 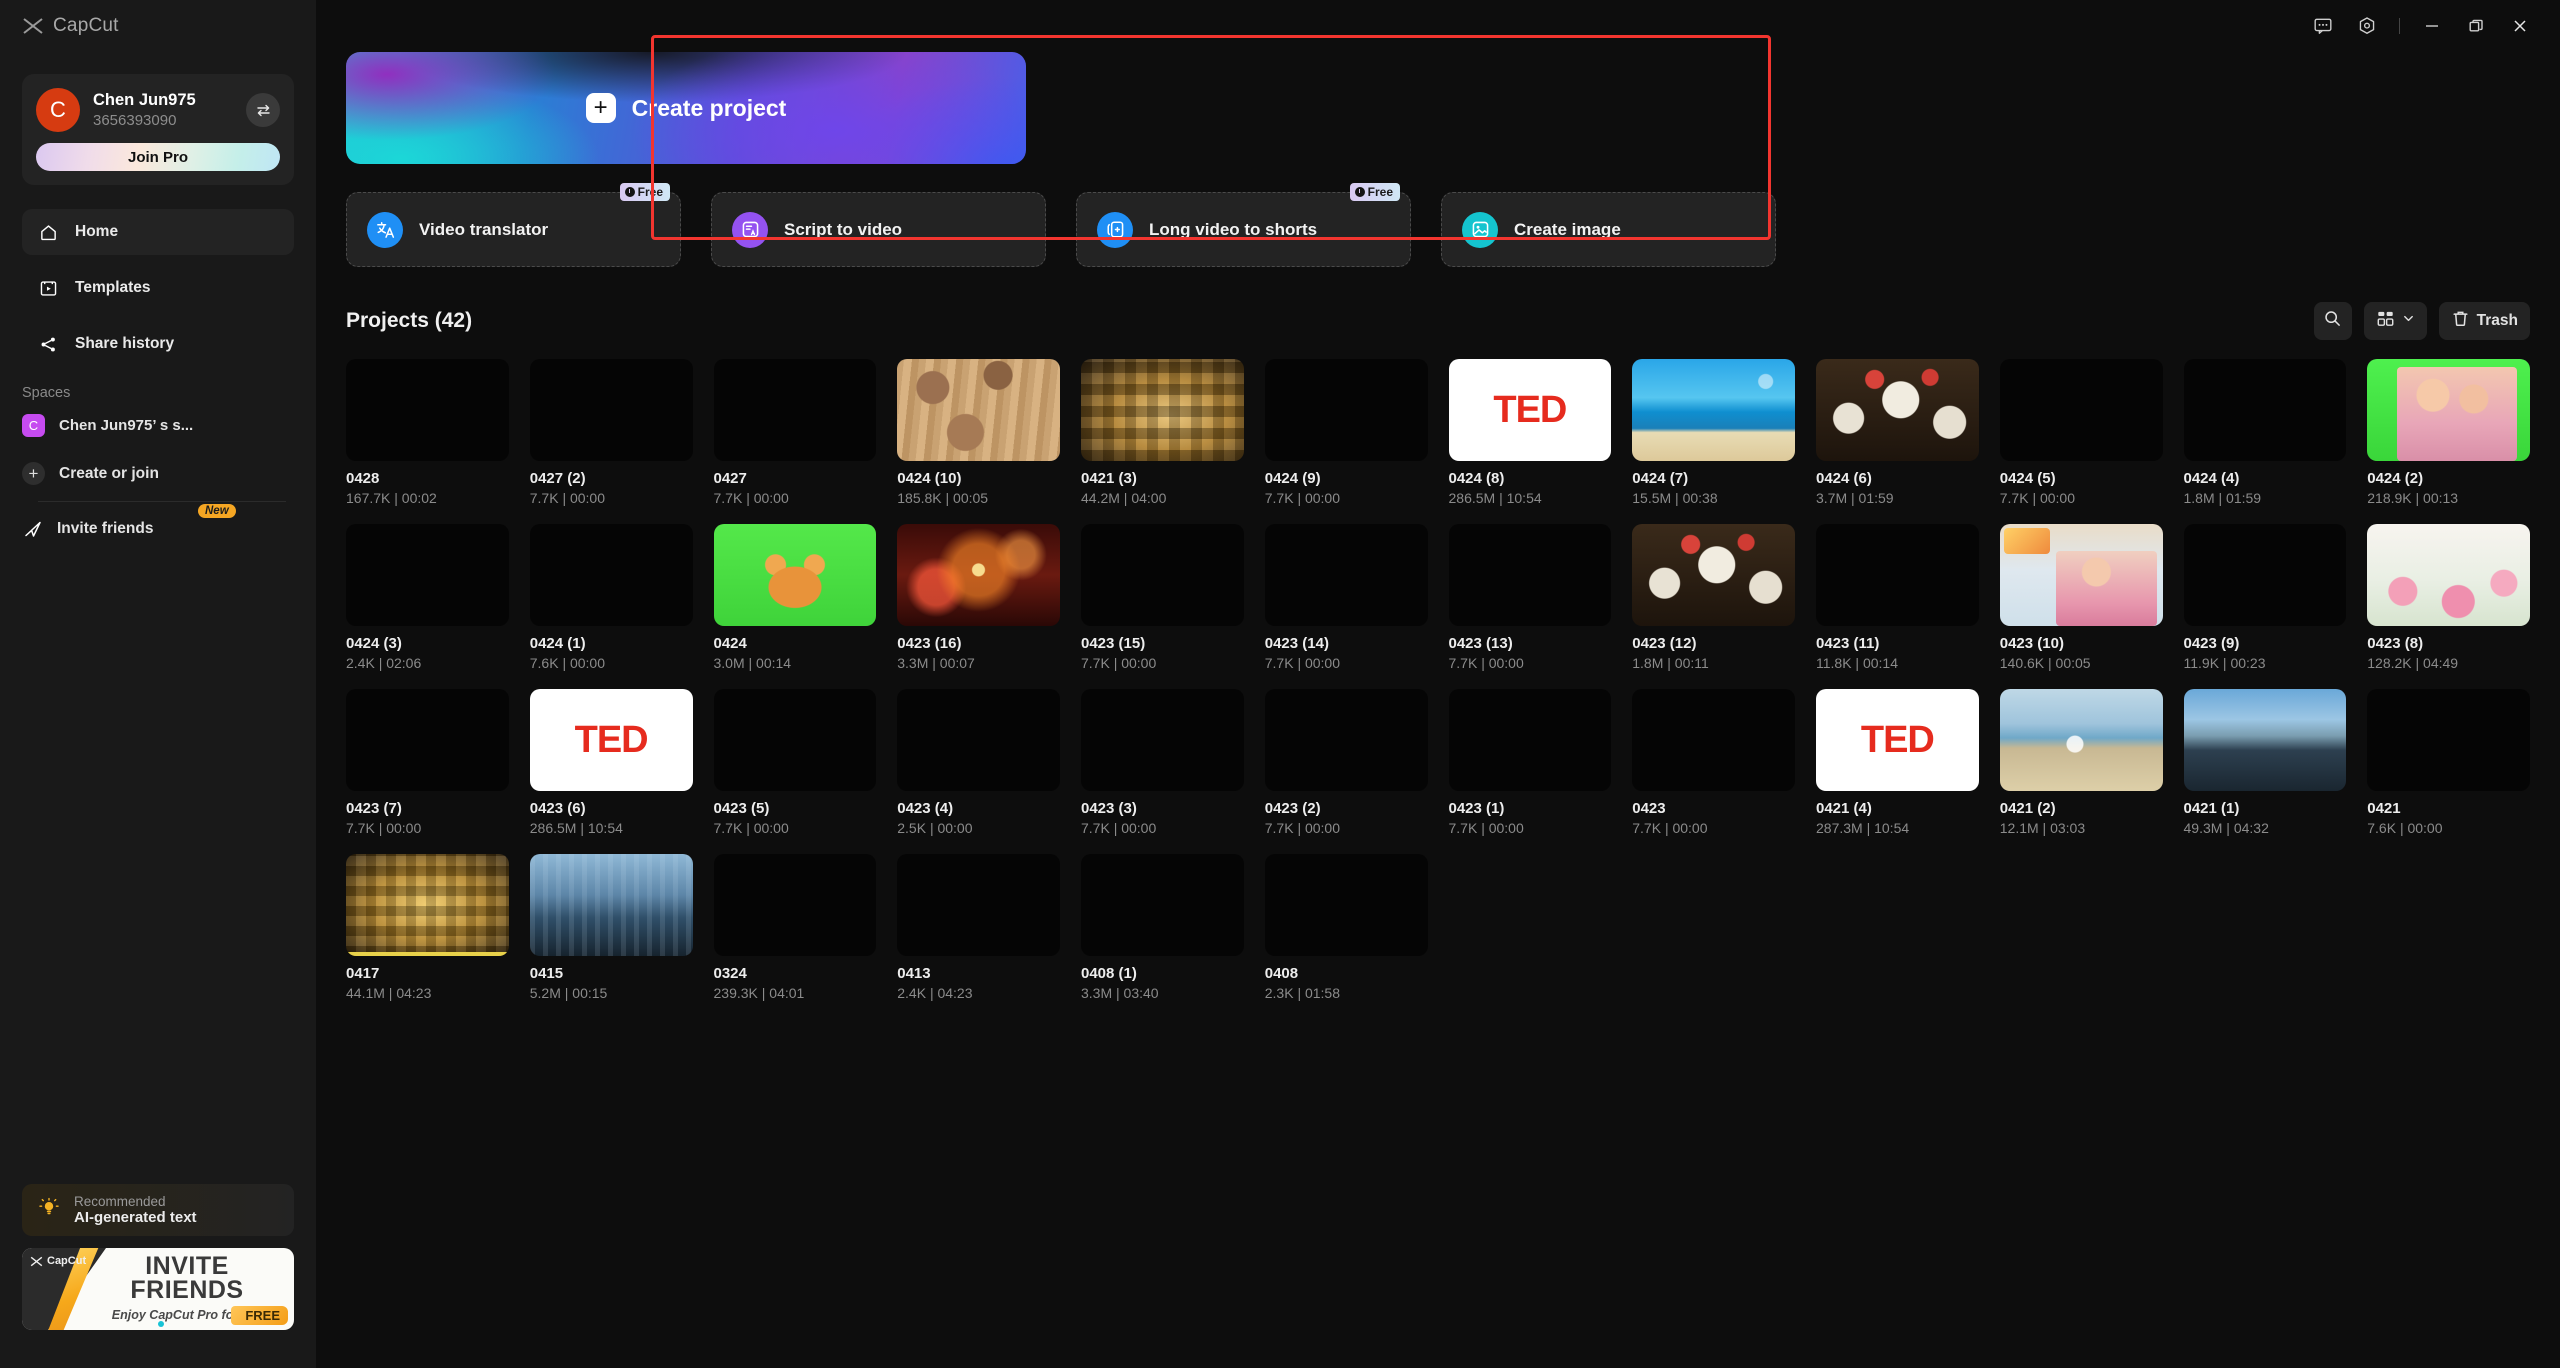 I want to click on sidebar-item-home: Home, so click(x=158, y=232).